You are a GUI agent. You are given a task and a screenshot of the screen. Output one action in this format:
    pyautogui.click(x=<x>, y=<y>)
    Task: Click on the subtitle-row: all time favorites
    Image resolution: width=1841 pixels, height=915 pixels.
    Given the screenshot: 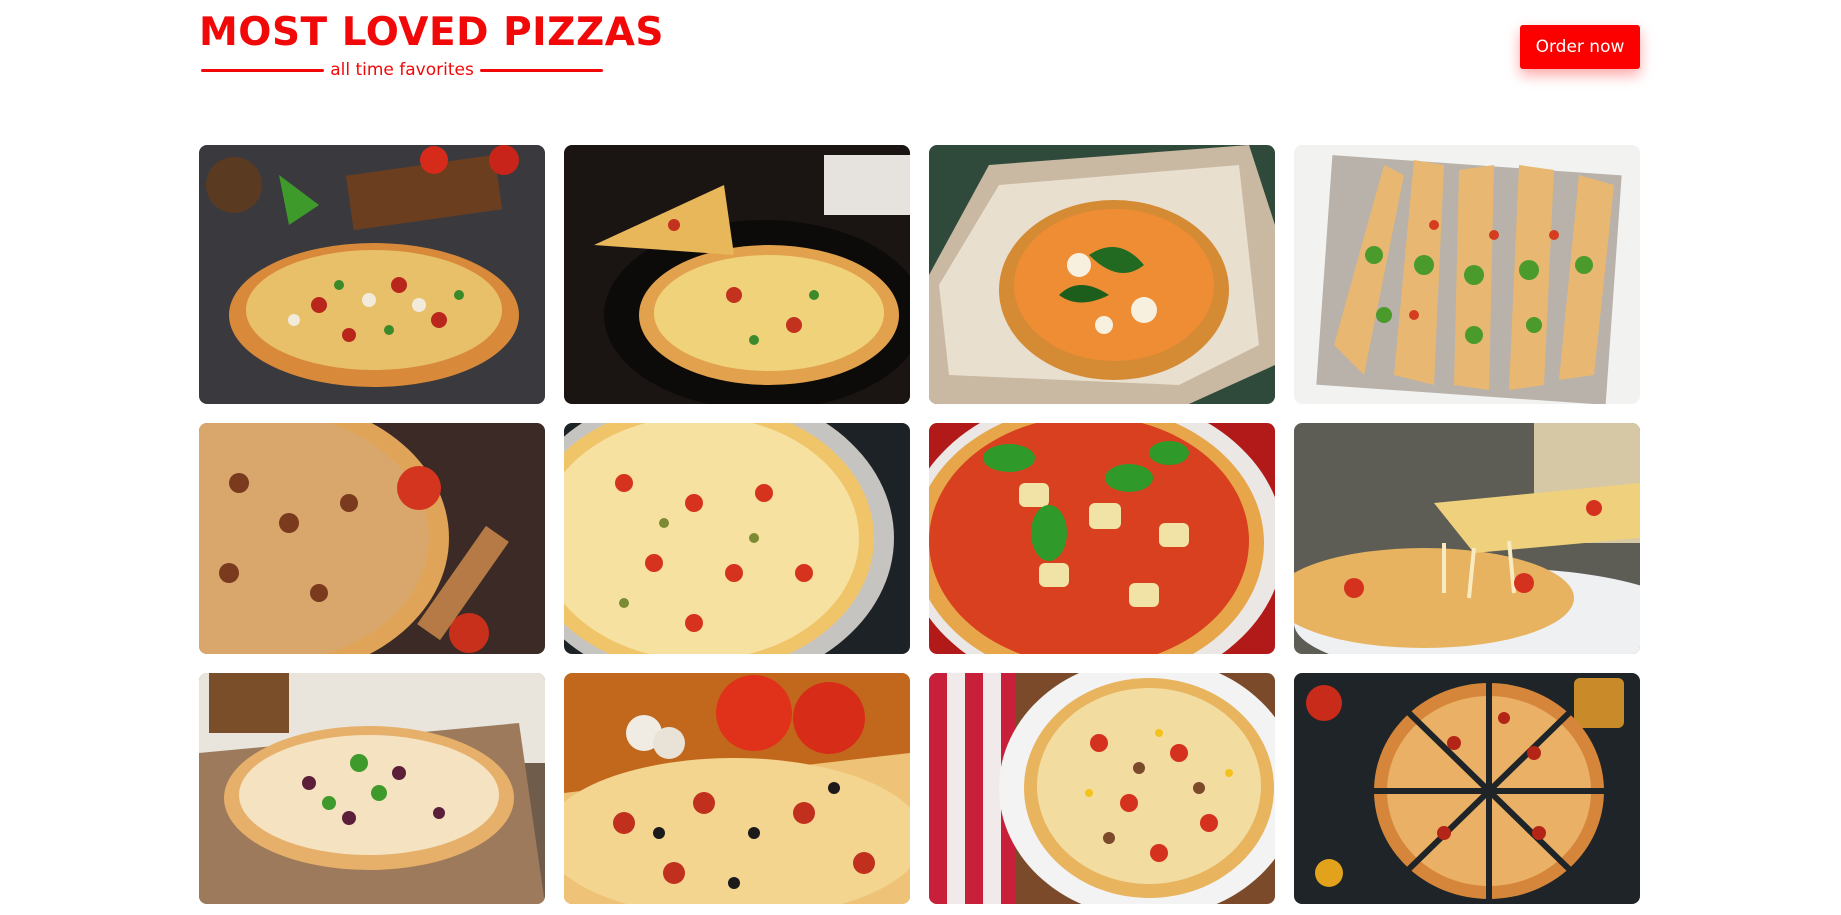 What is the action you would take?
    pyautogui.click(x=402, y=70)
    